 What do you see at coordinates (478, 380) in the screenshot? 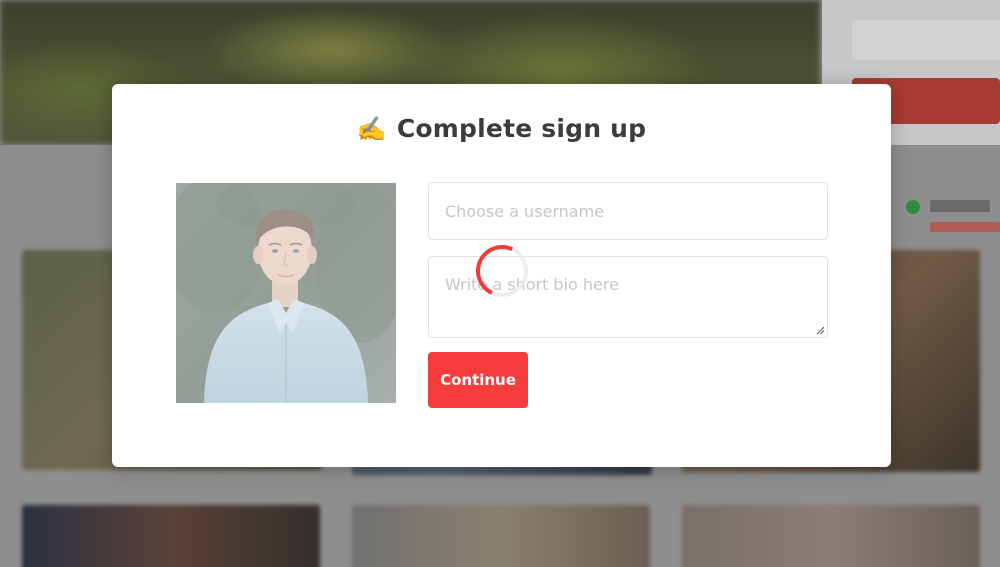
I see `continue-button: Continue` at bounding box center [478, 380].